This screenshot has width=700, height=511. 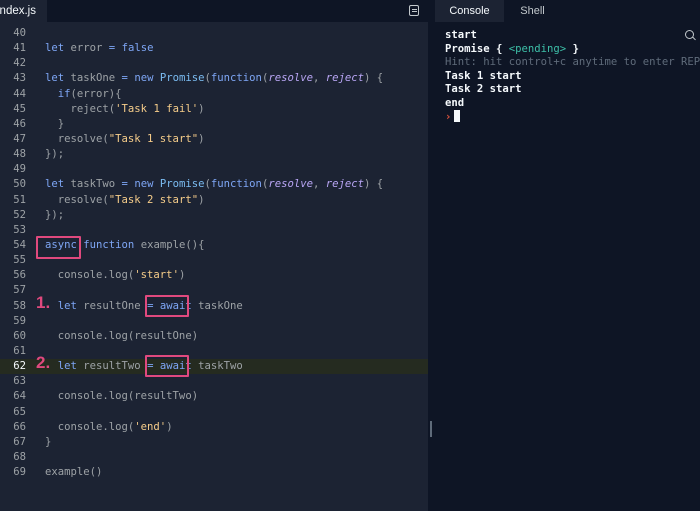 I want to click on code-token: });, so click(x=55, y=154).